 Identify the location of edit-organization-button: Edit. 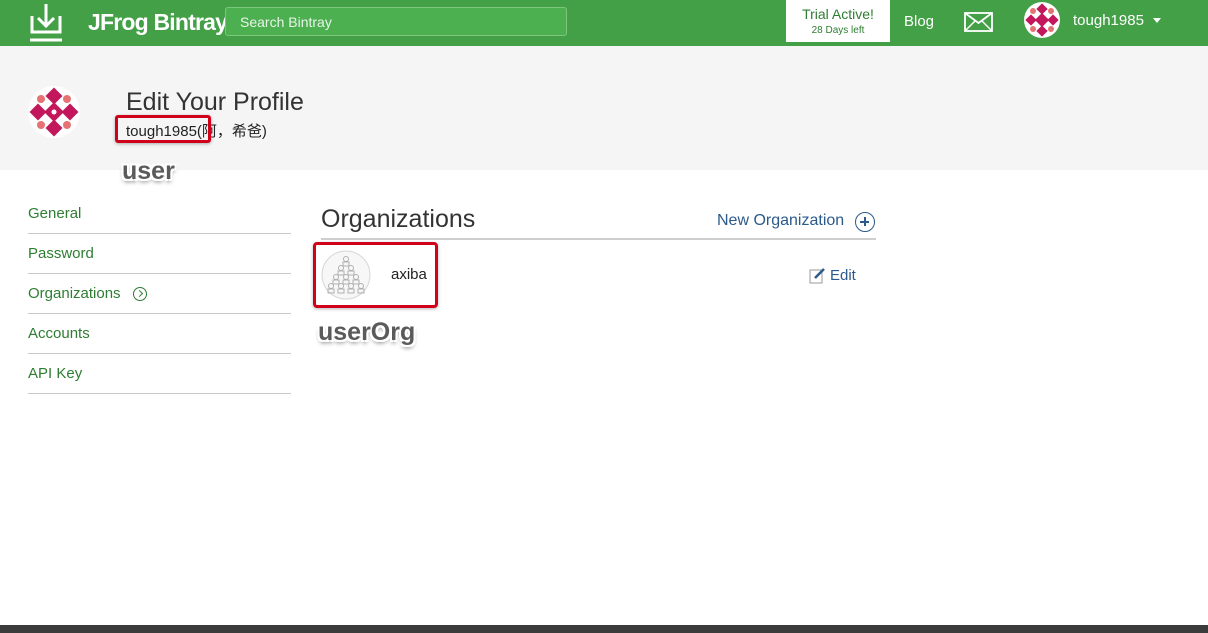
(832, 275).